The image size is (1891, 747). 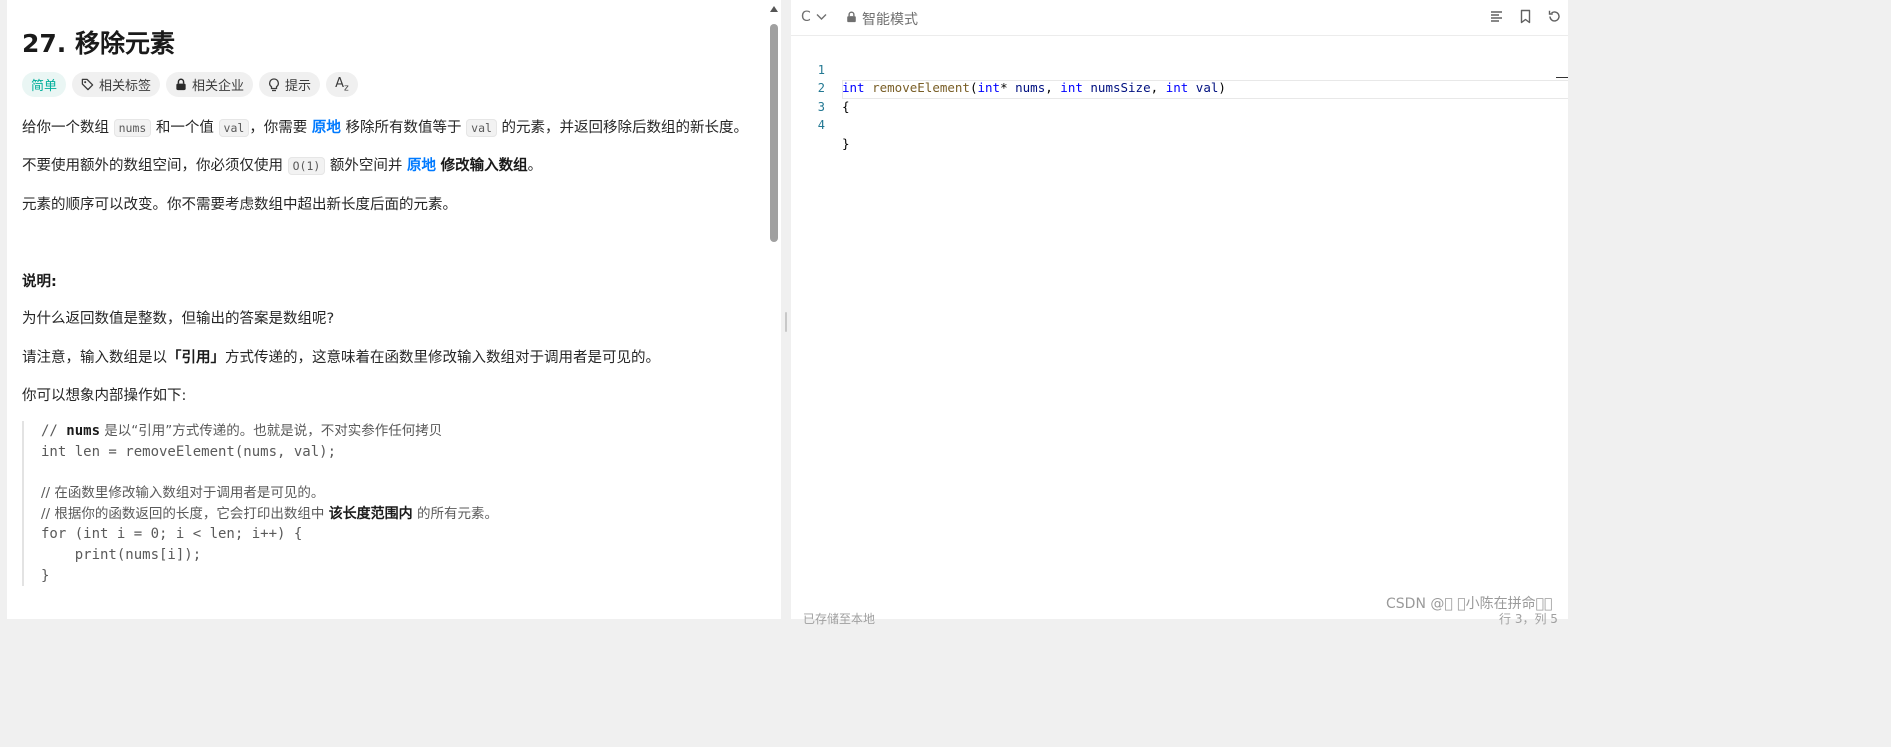 What do you see at coordinates (172, 534) in the screenshot?
I see `code-line: for (int i = 0; i < len; i++) {` at bounding box center [172, 534].